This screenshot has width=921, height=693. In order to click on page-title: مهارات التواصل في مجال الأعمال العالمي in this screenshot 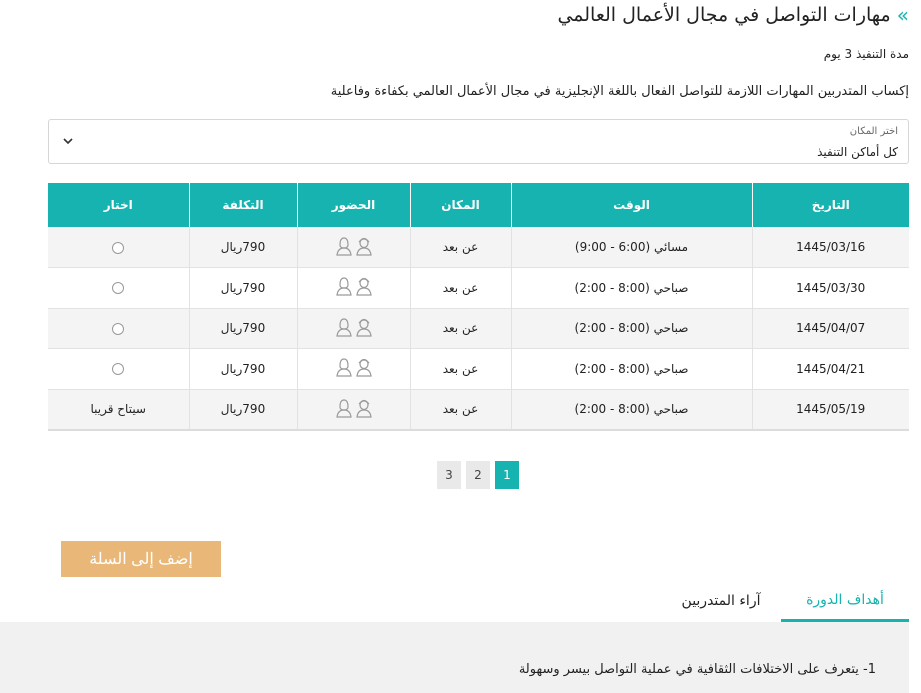, I will do `click(724, 15)`.